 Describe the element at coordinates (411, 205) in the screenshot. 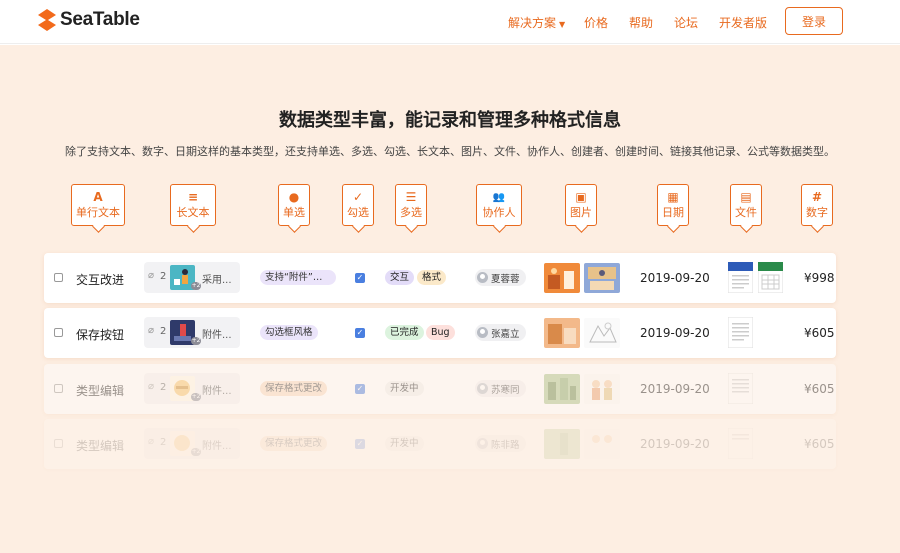

I see `type-tag-multi-select: ☰ 多选` at that location.